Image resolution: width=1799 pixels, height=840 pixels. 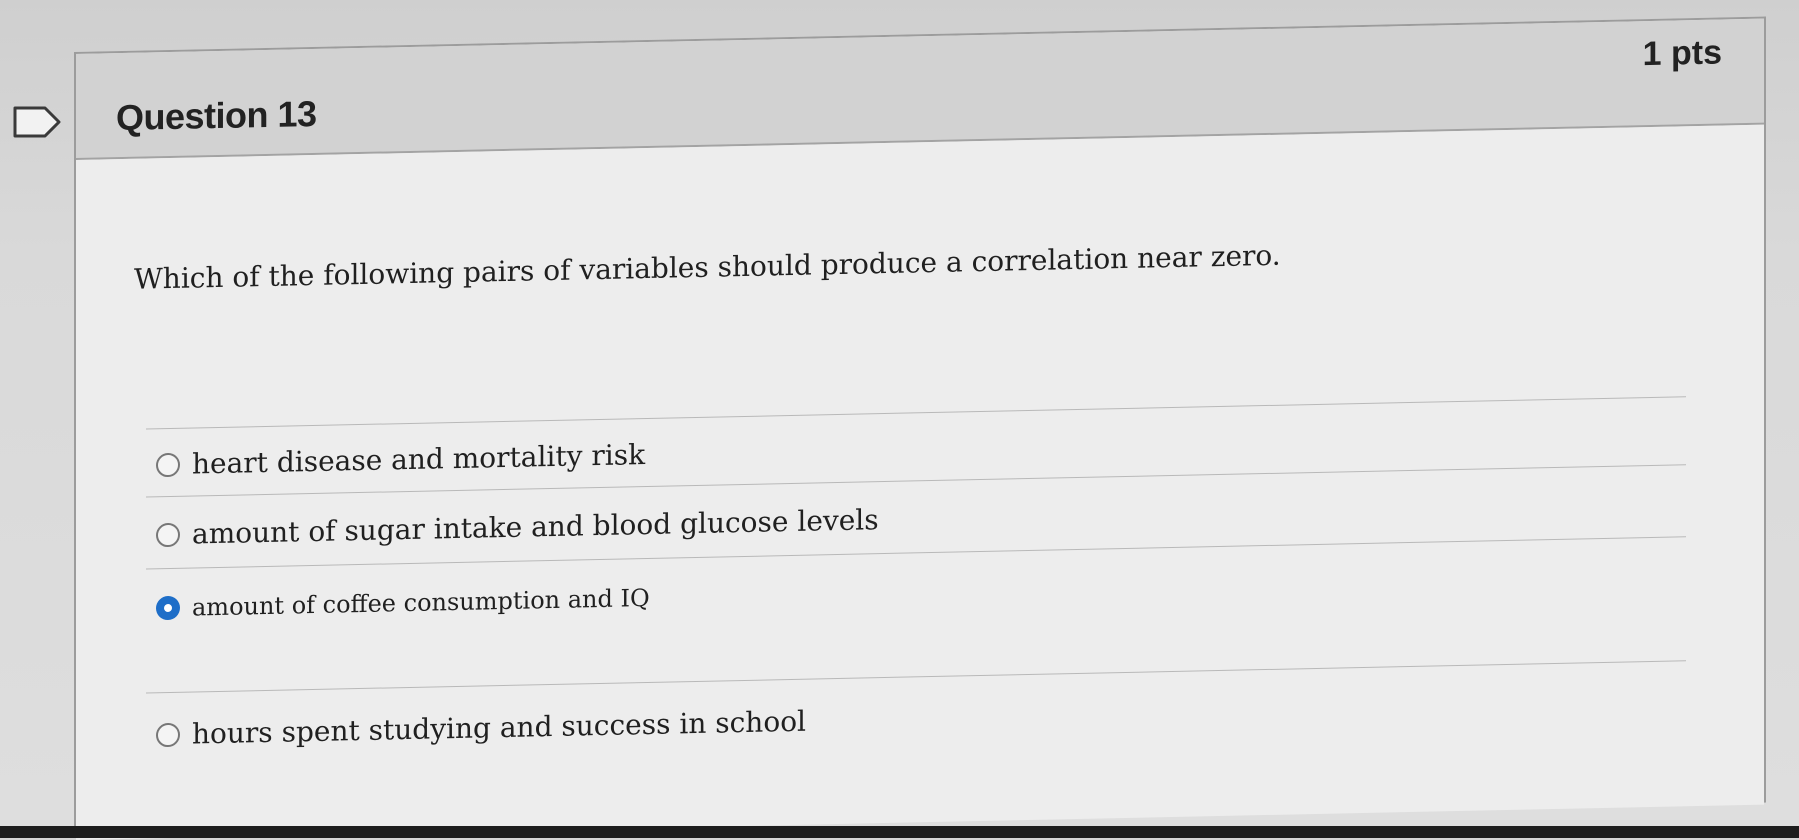 What do you see at coordinates (916, 413) in the screenshot?
I see `answers-divider` at bounding box center [916, 413].